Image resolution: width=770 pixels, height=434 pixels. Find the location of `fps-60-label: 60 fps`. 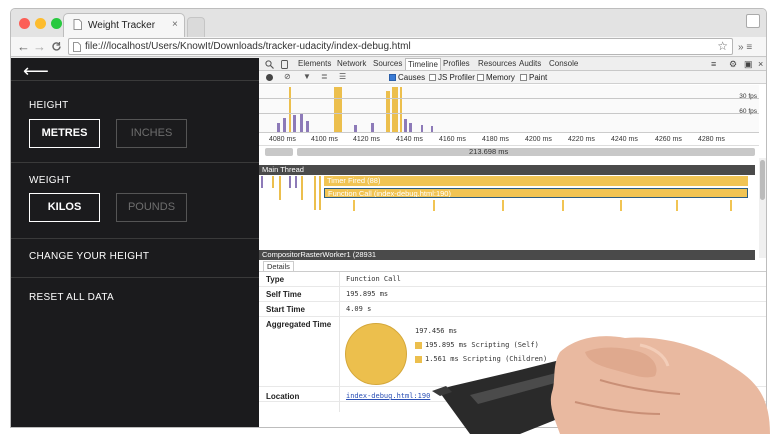

fps-60-label: 60 fps is located at coordinates (748, 111).